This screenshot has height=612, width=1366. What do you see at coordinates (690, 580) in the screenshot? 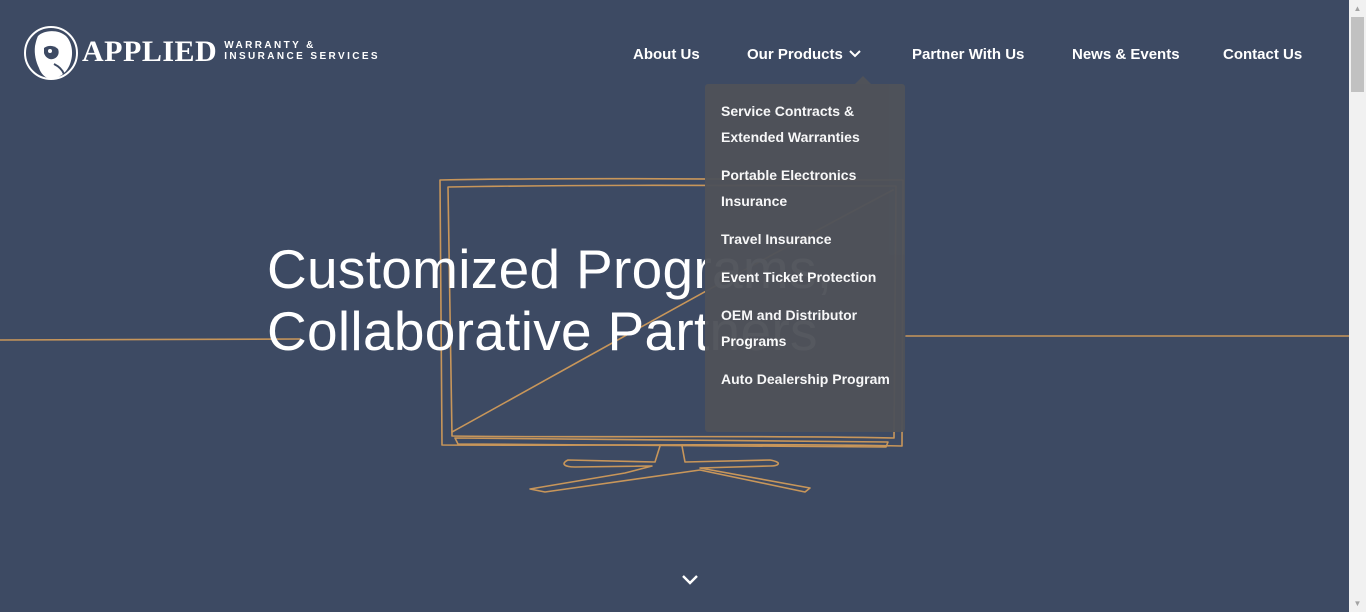
I see `scroll-down-chevron-icon` at bounding box center [690, 580].